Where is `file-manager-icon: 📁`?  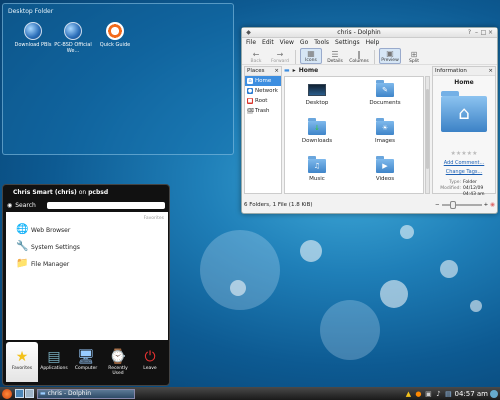 file-manager-icon: 📁 is located at coordinates (22, 263).